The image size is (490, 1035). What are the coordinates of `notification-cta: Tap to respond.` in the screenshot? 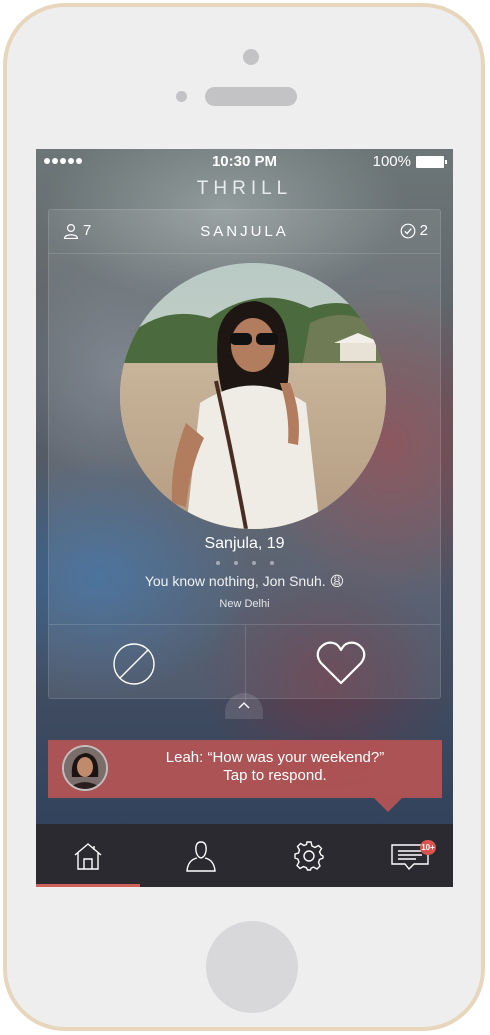 It's located at (275, 775).